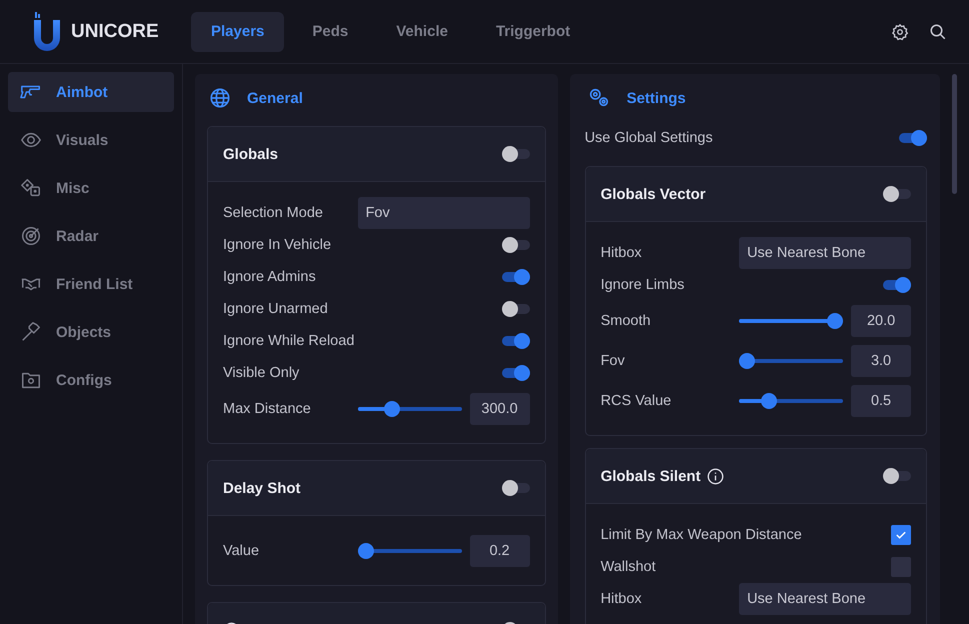 The image size is (969, 624). I want to click on setting-label: Limit By Max Weapon Distance, so click(701, 535).